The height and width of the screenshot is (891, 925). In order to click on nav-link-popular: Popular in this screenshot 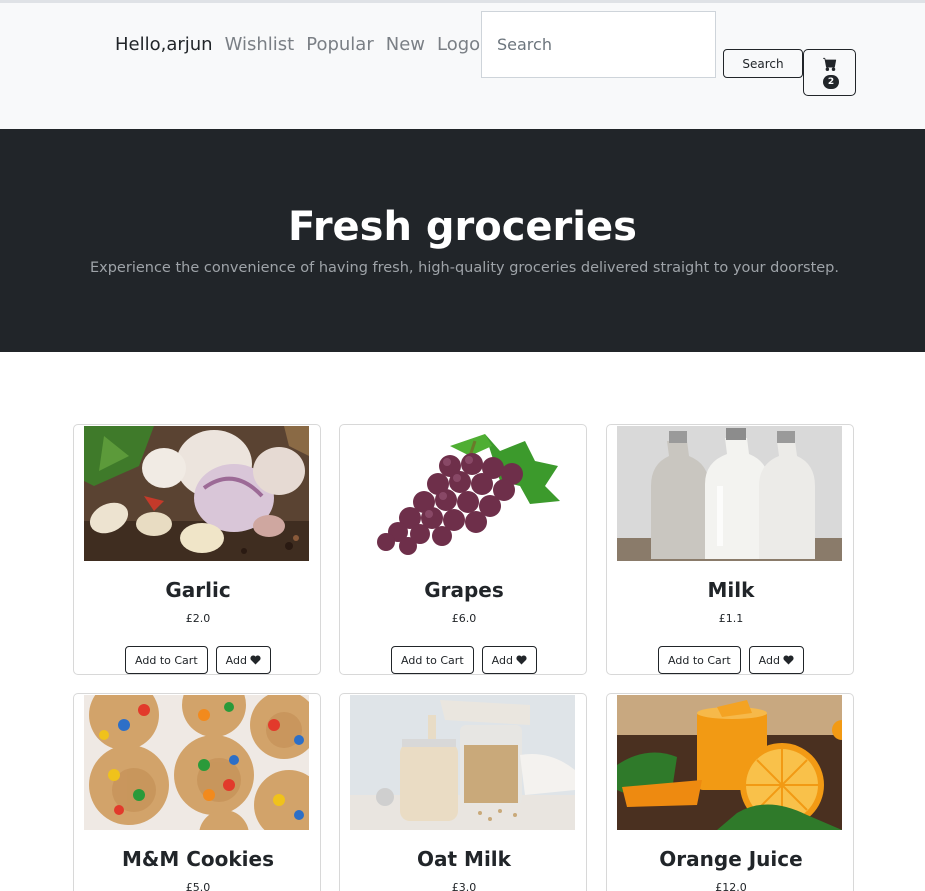, I will do `click(340, 44)`.